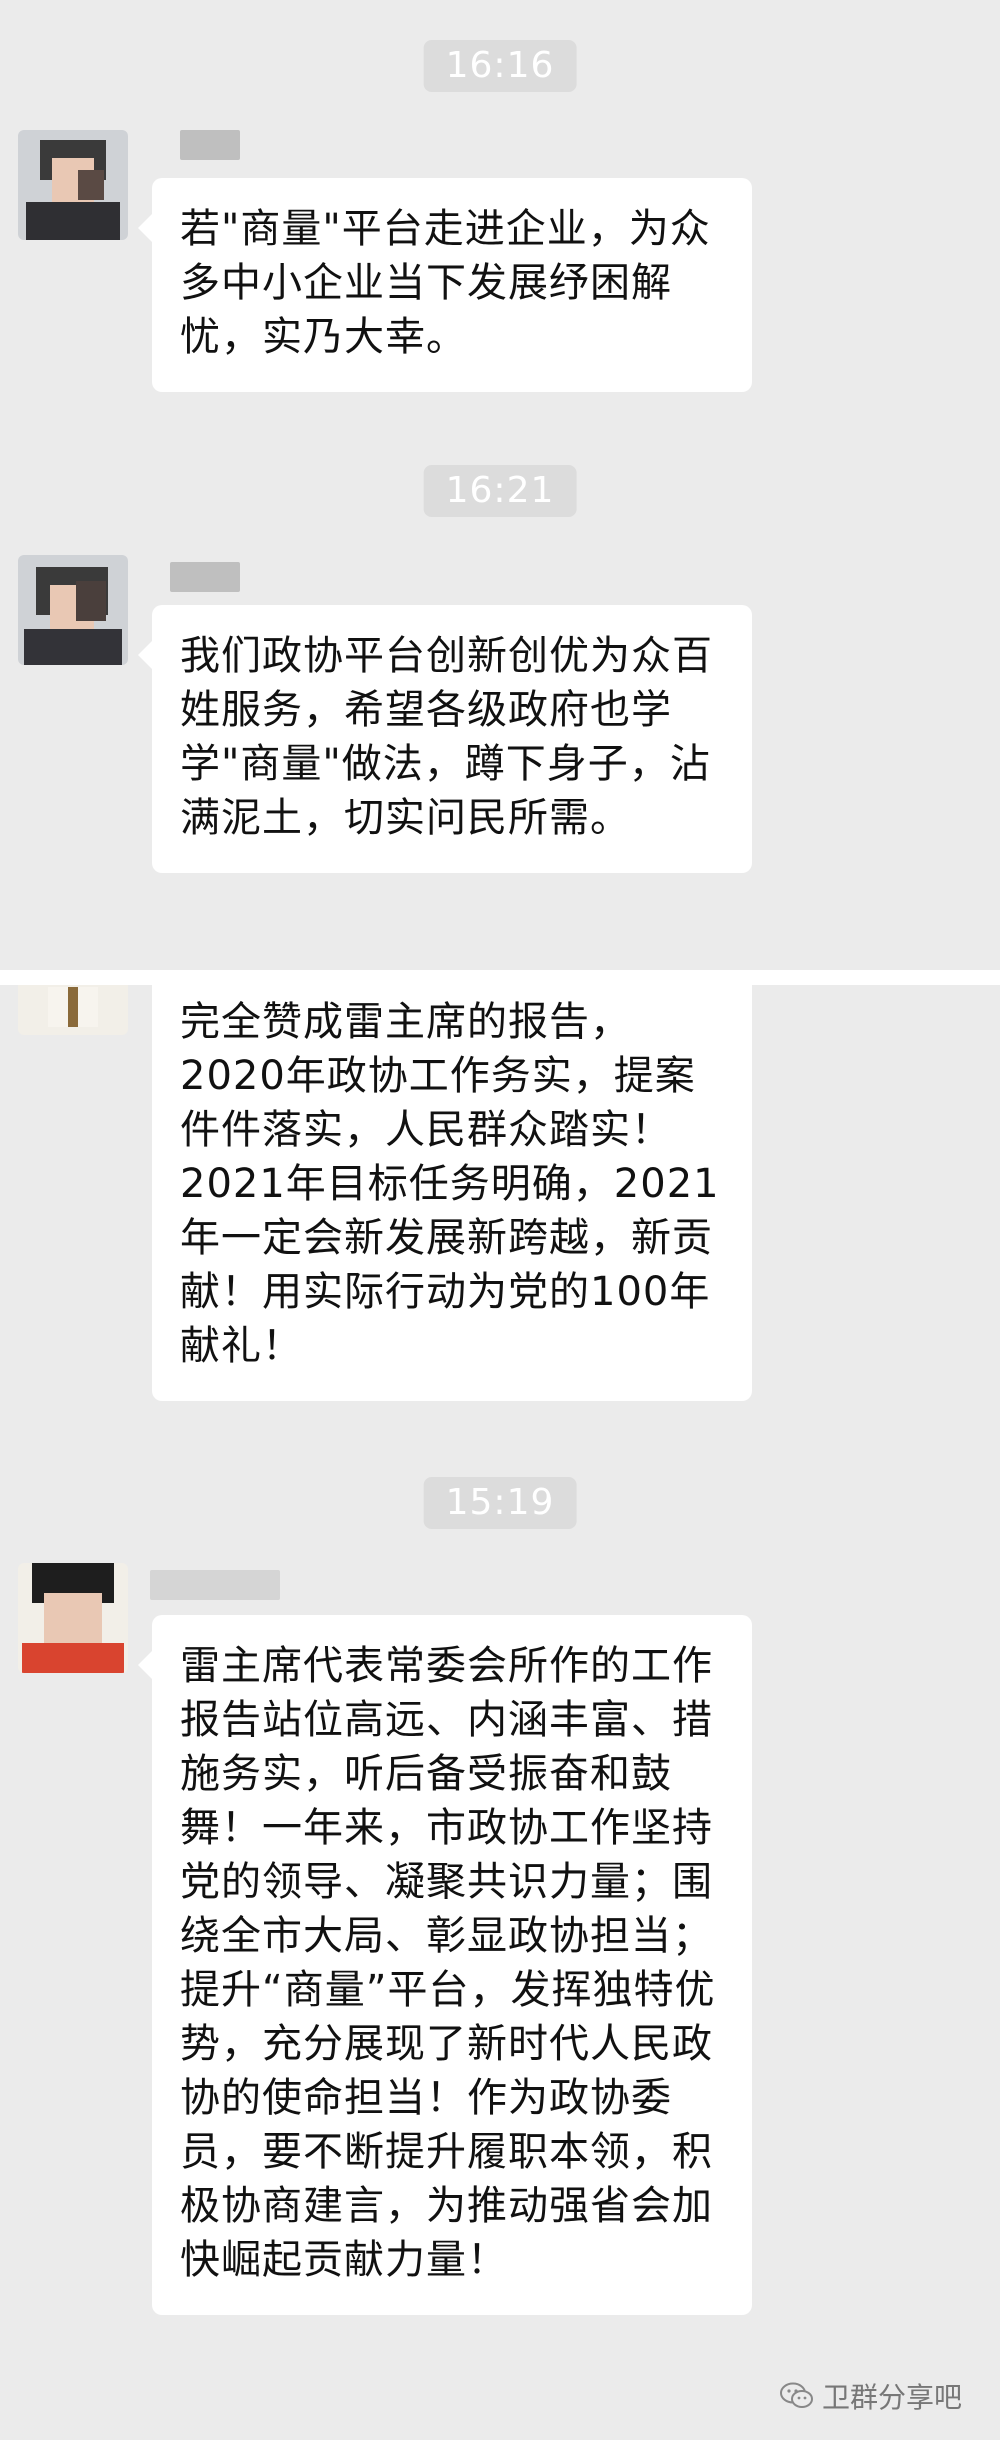 This screenshot has height=2440, width=1000. I want to click on message-timestamp: 16:21, so click(500, 491).